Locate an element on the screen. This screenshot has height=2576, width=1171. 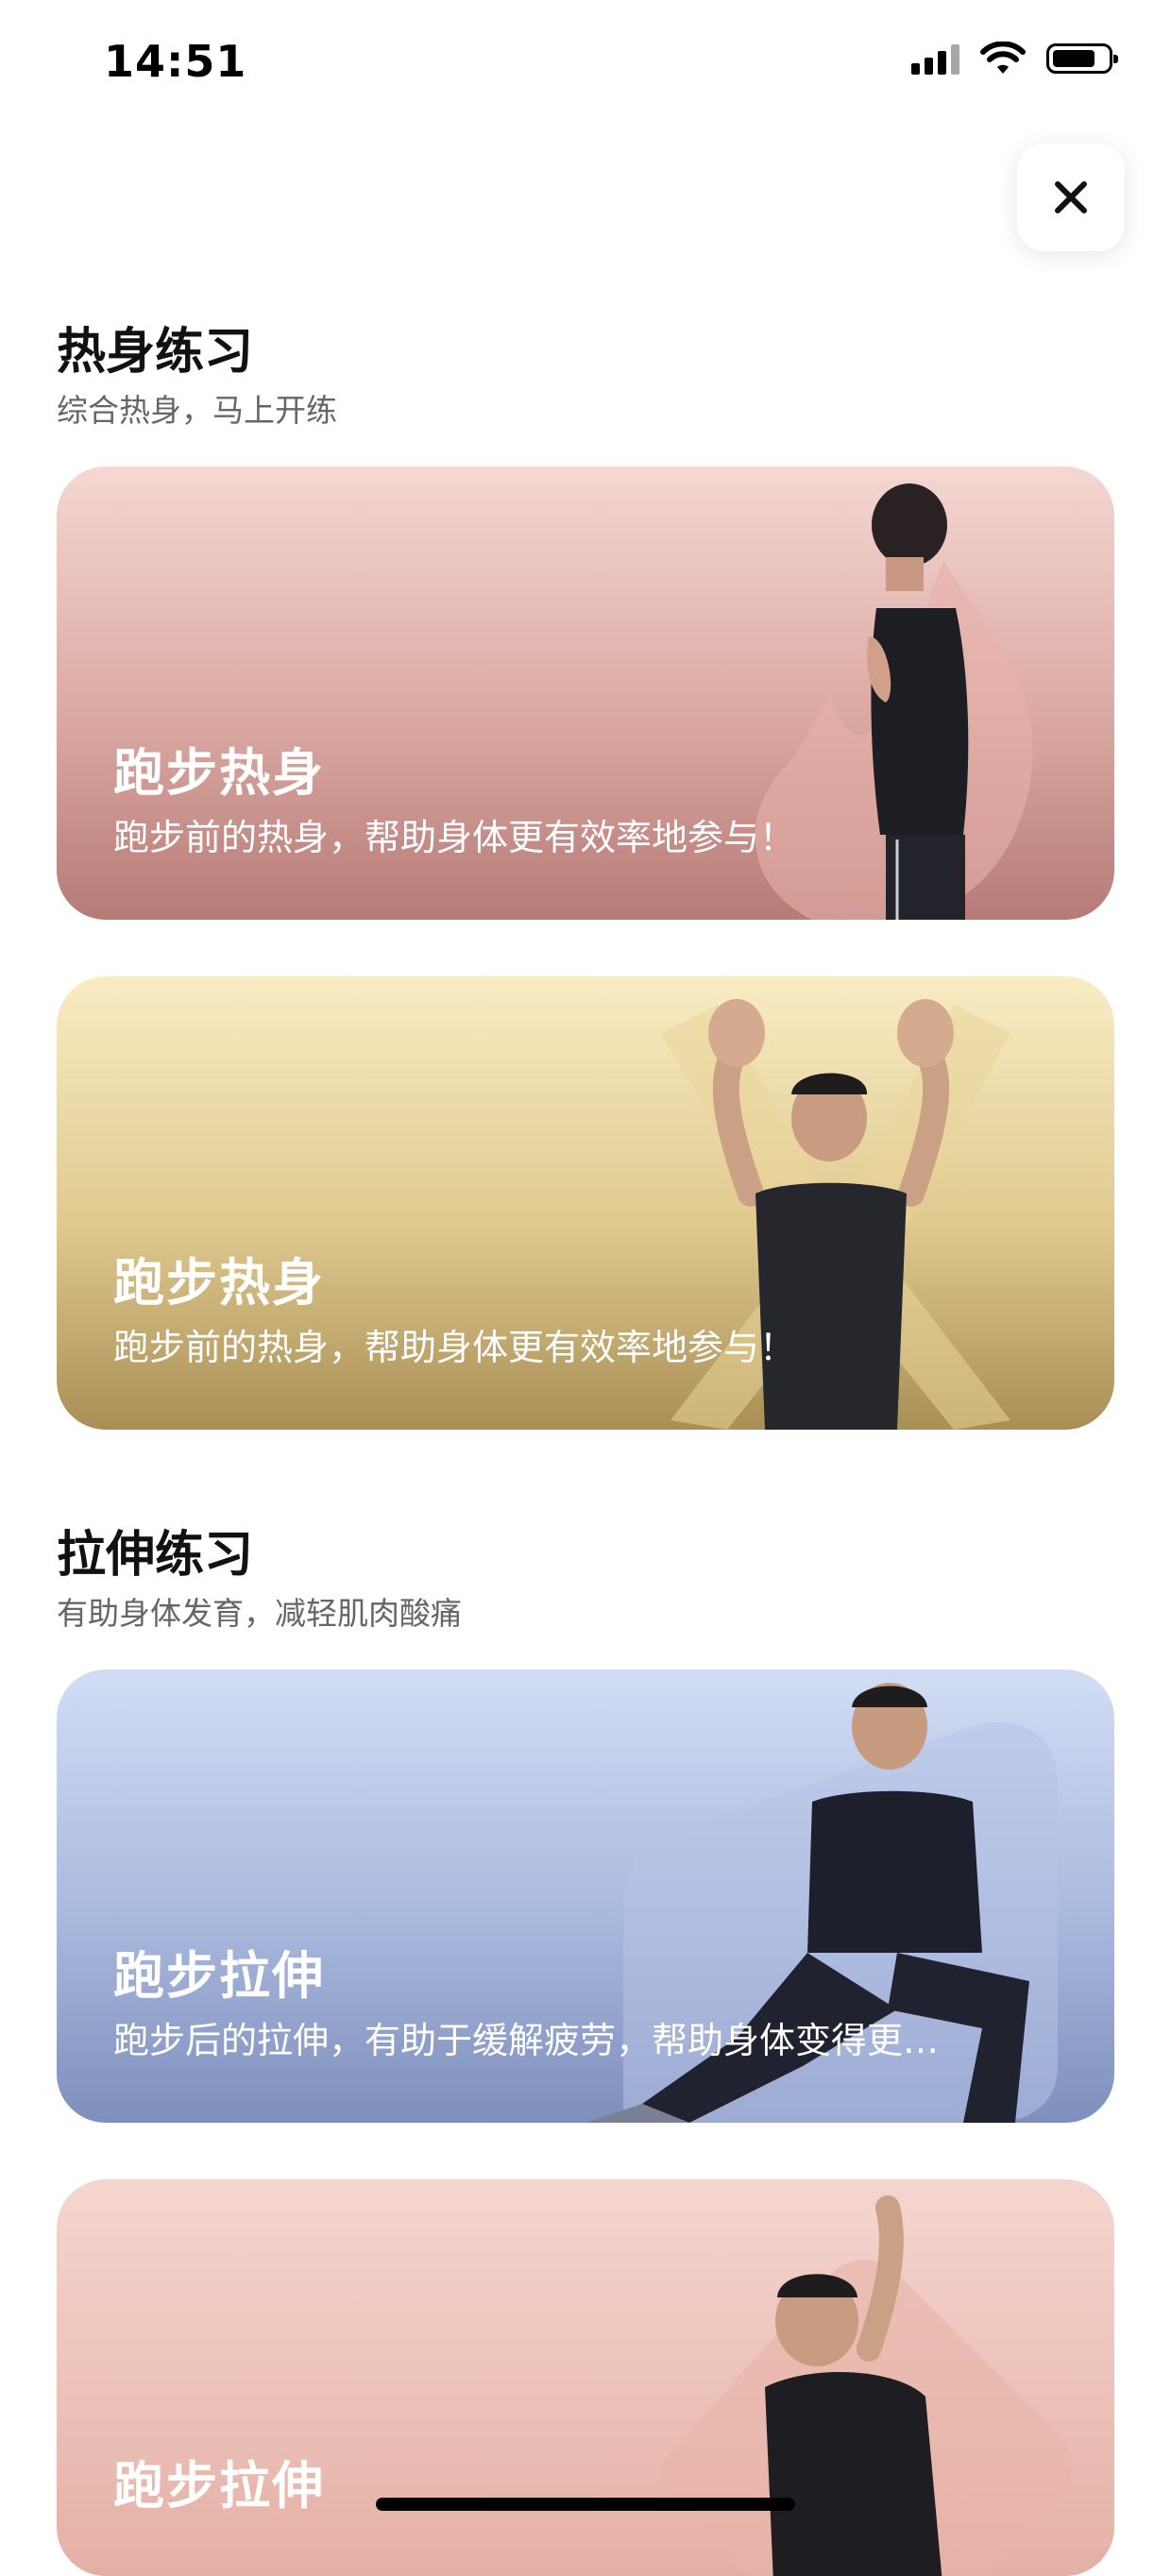
battery-icon is located at coordinates (1082, 58).